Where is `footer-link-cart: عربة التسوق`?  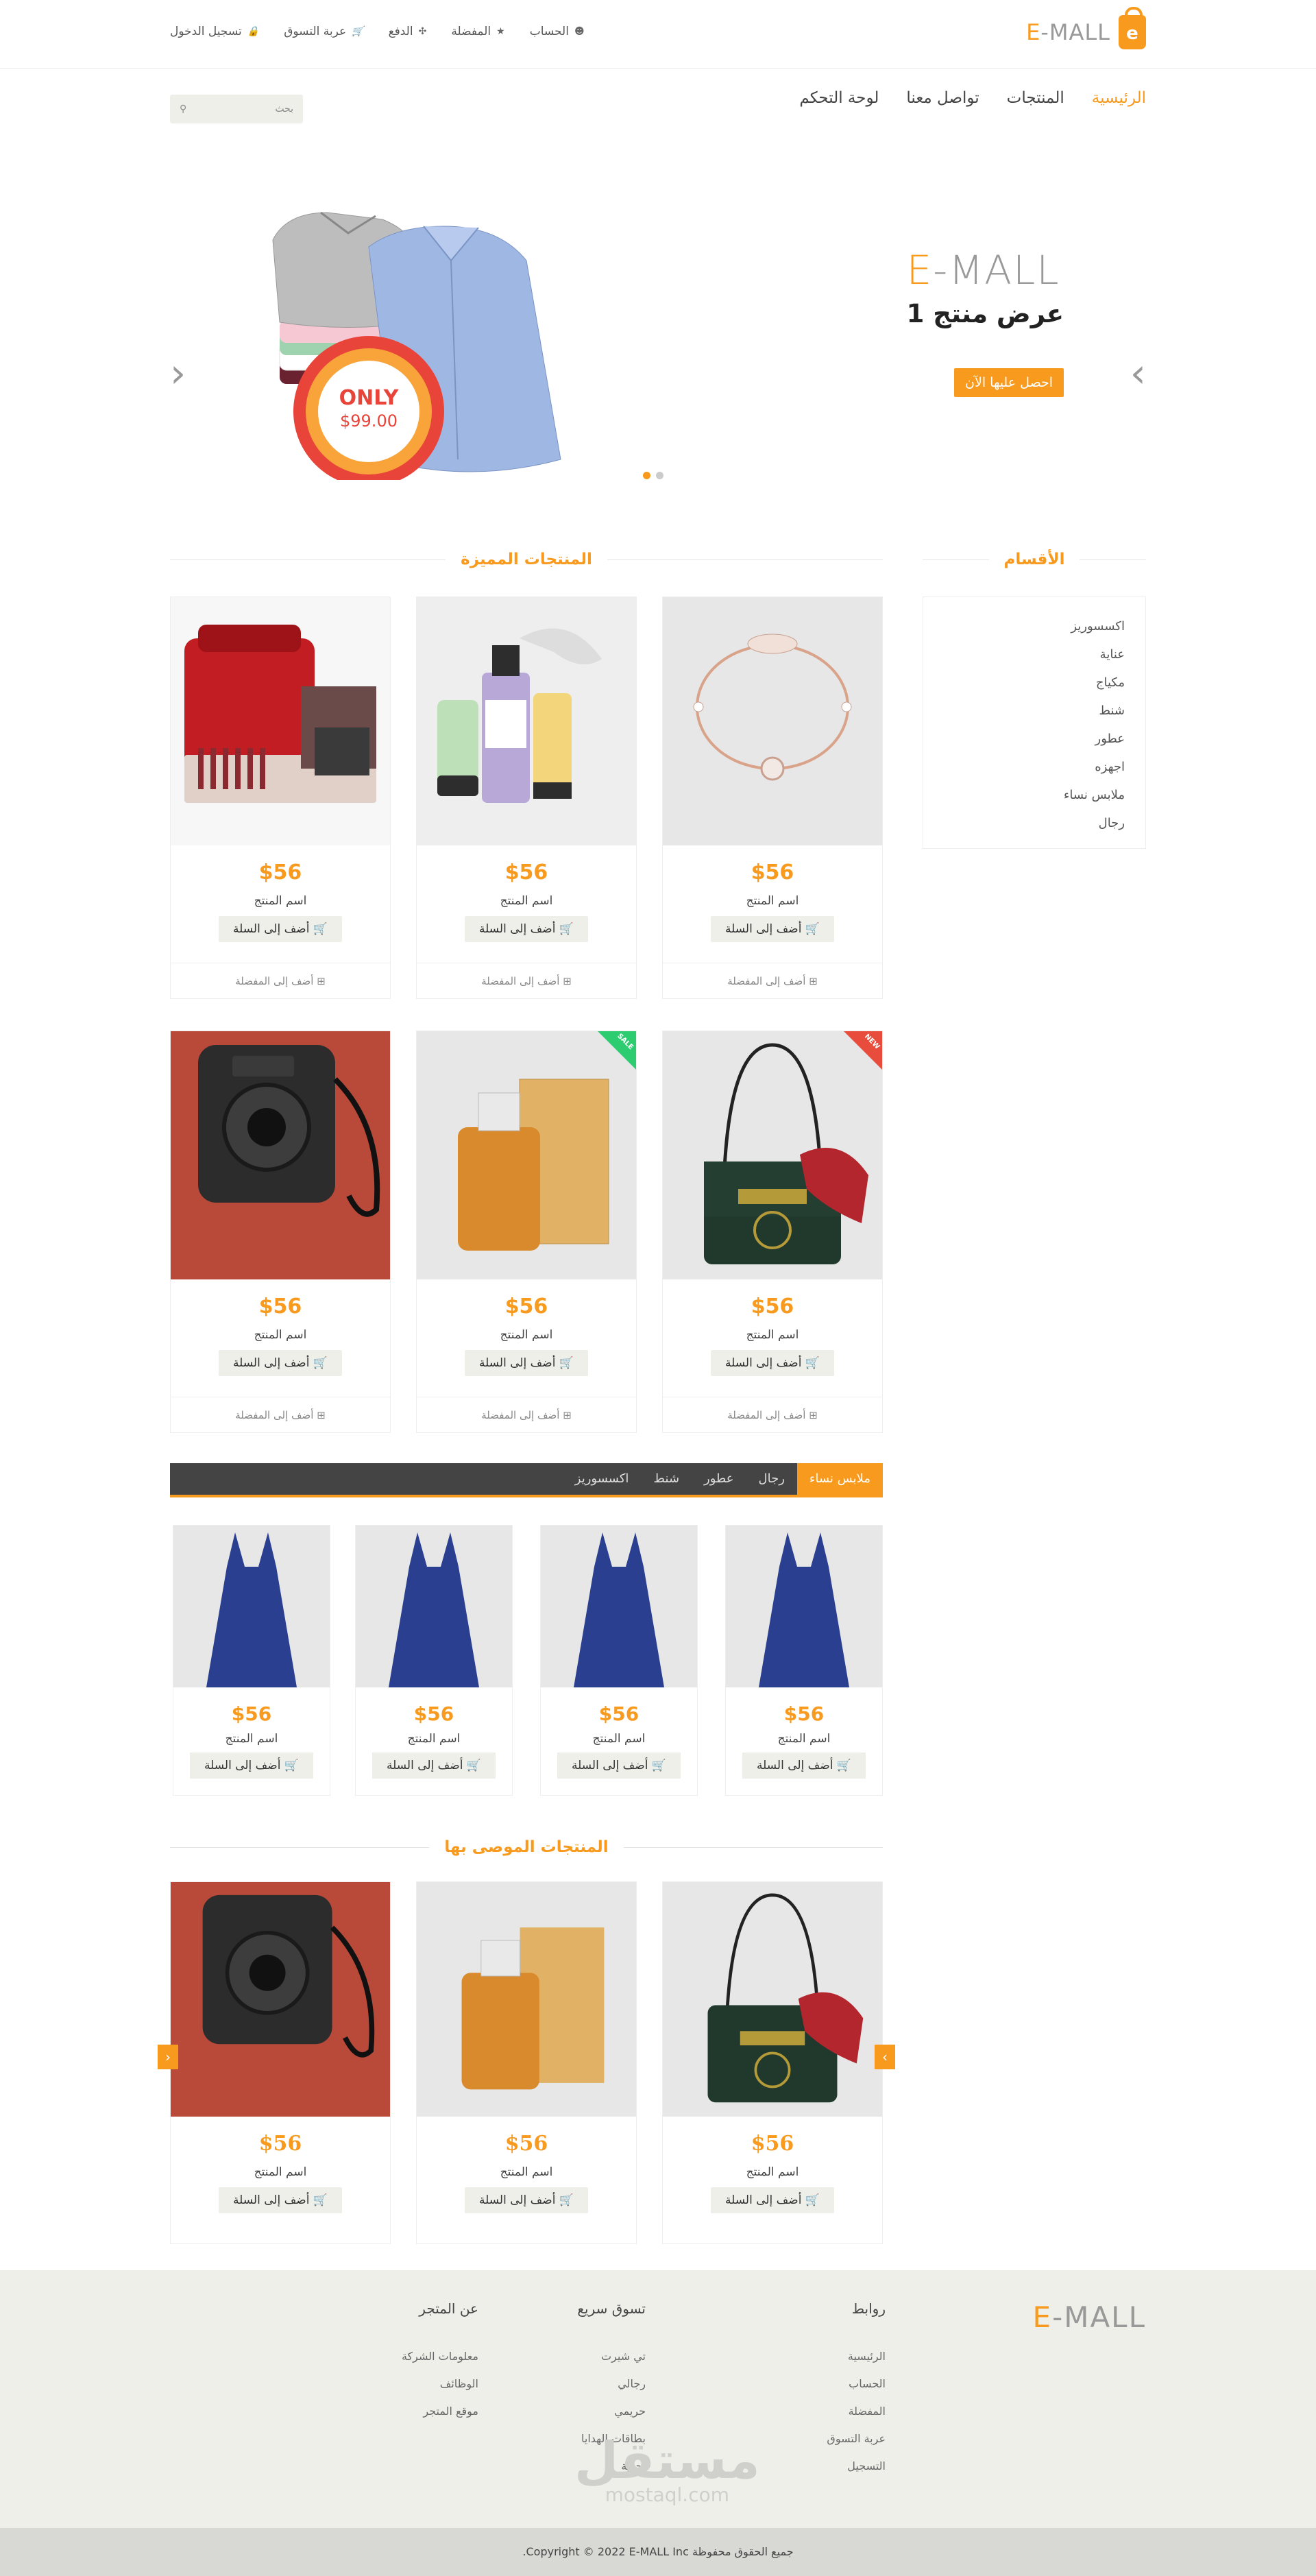
footer-link-cart: عربة التسوق is located at coordinates (856, 2439).